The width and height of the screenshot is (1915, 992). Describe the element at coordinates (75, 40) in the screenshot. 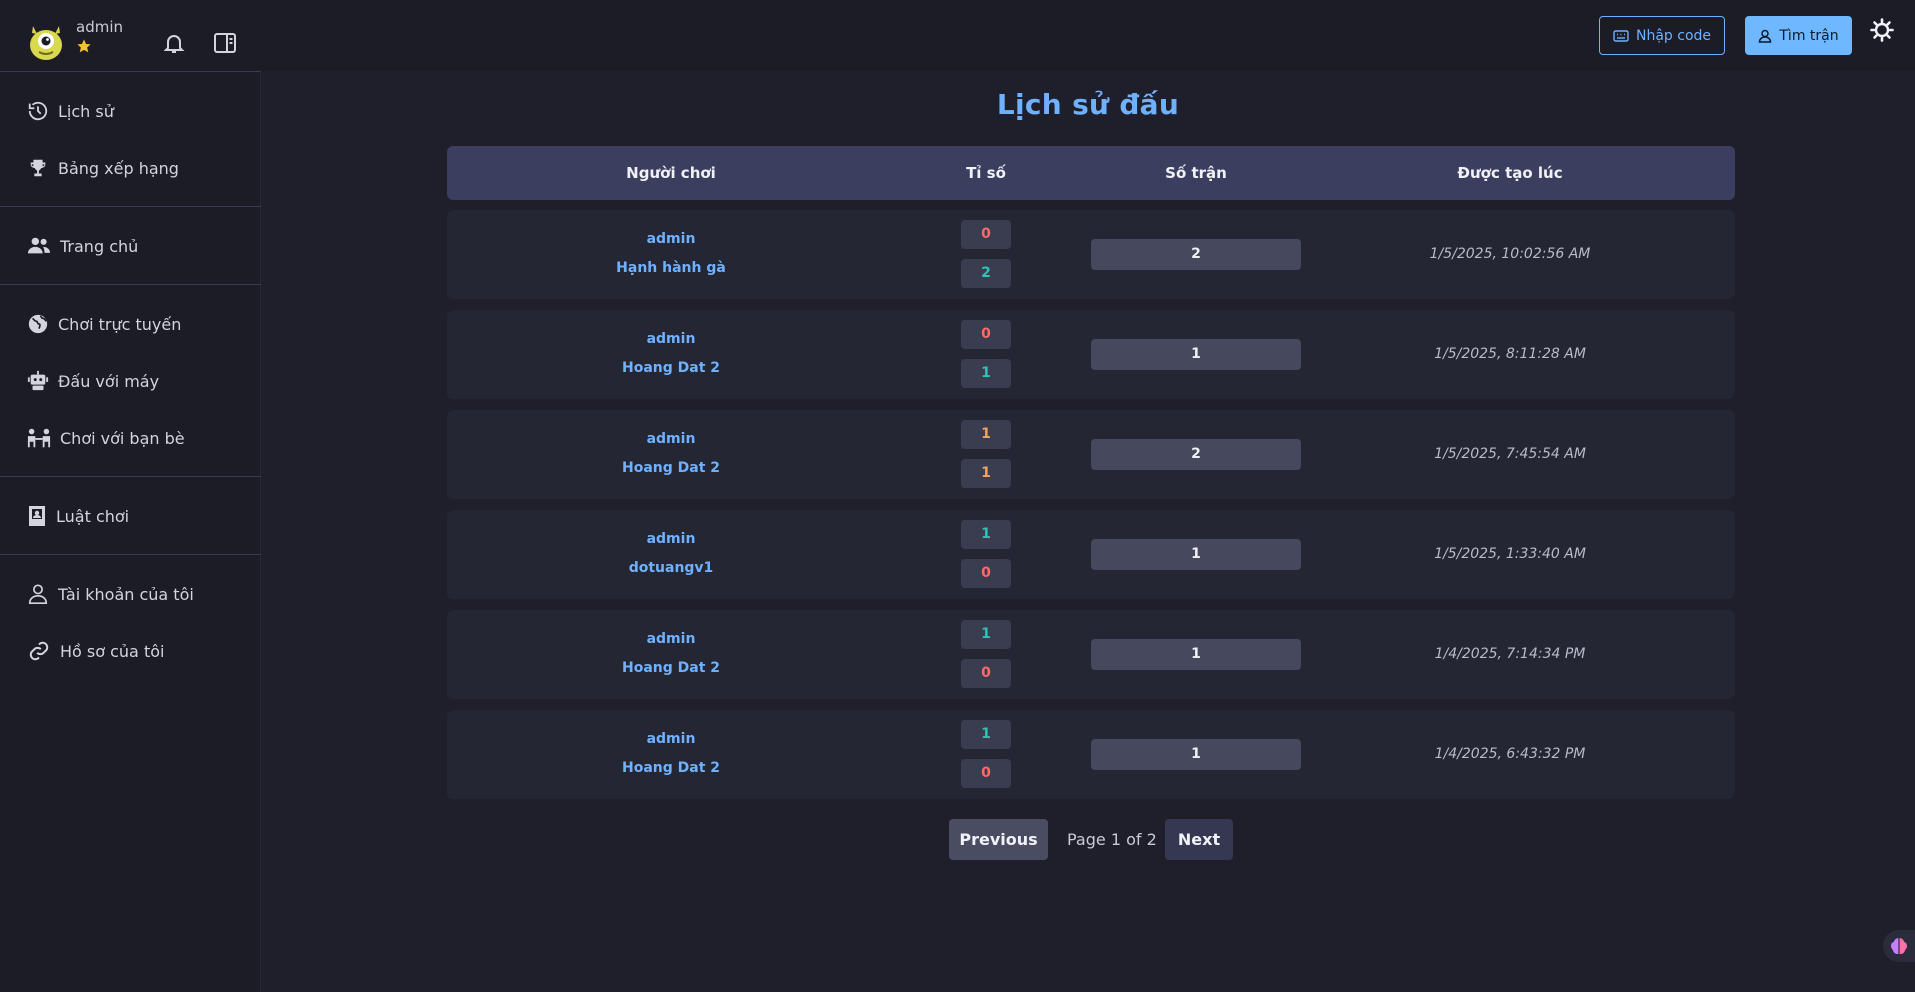

I see `user-block: admin` at that location.